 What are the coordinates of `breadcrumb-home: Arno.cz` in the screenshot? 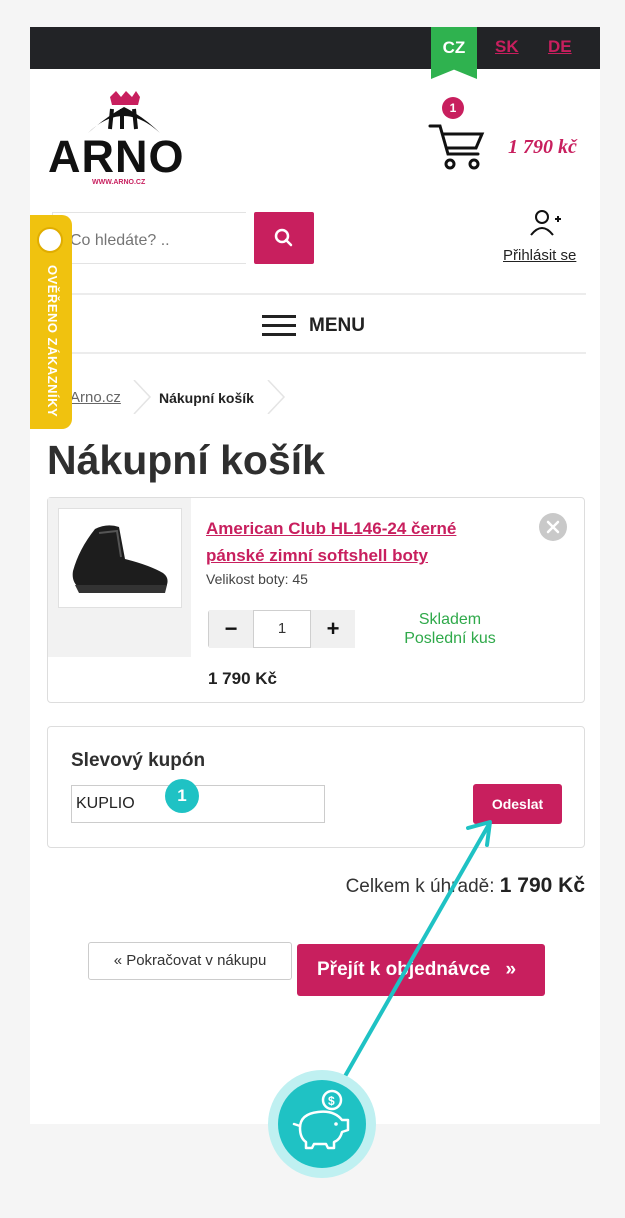 It's located at (95, 397).